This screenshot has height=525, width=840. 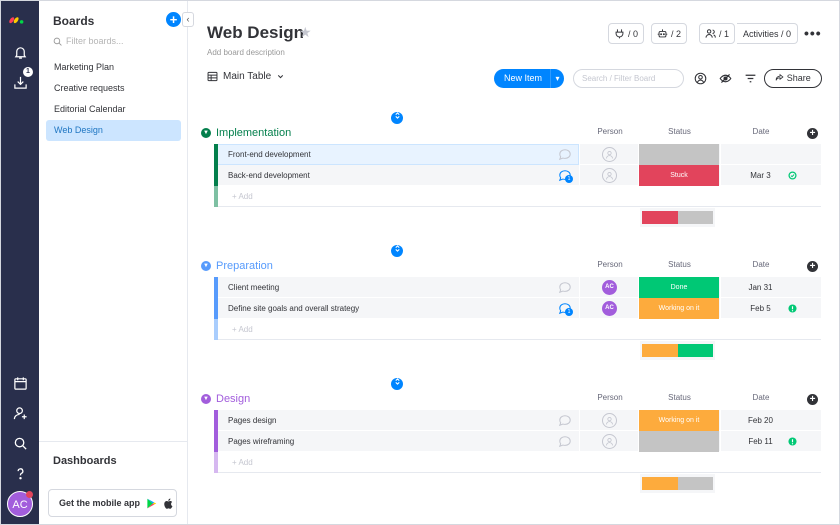 What do you see at coordinates (725, 78) in the screenshot?
I see `hide-columns-icon` at bounding box center [725, 78].